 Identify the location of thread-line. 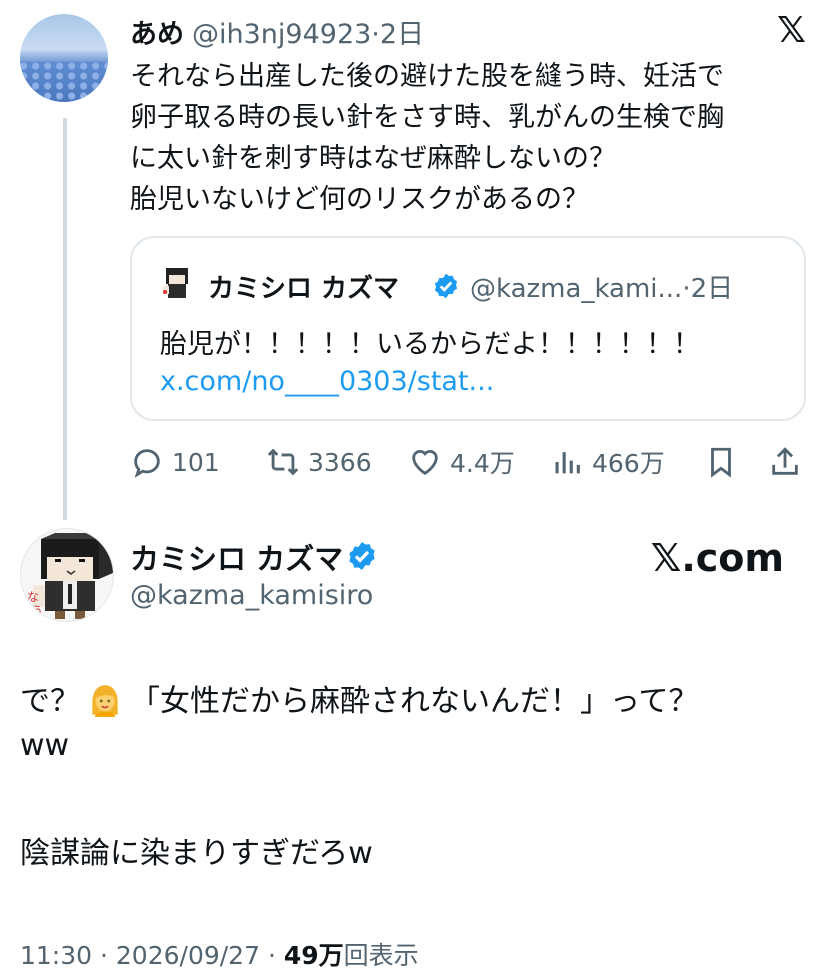
(65, 319).